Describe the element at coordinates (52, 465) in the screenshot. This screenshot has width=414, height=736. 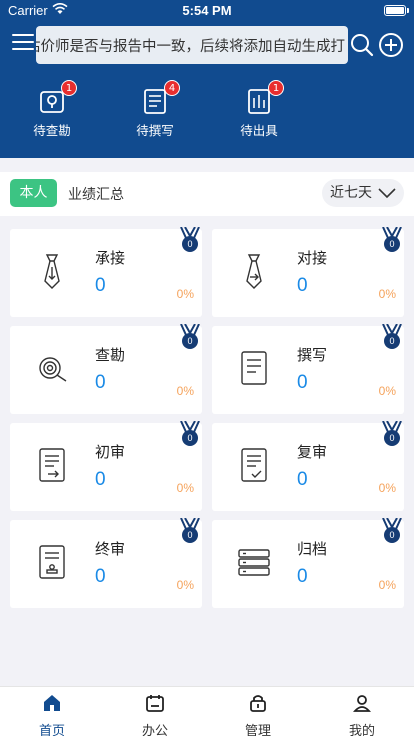
I see `document-arrow-icon` at that location.